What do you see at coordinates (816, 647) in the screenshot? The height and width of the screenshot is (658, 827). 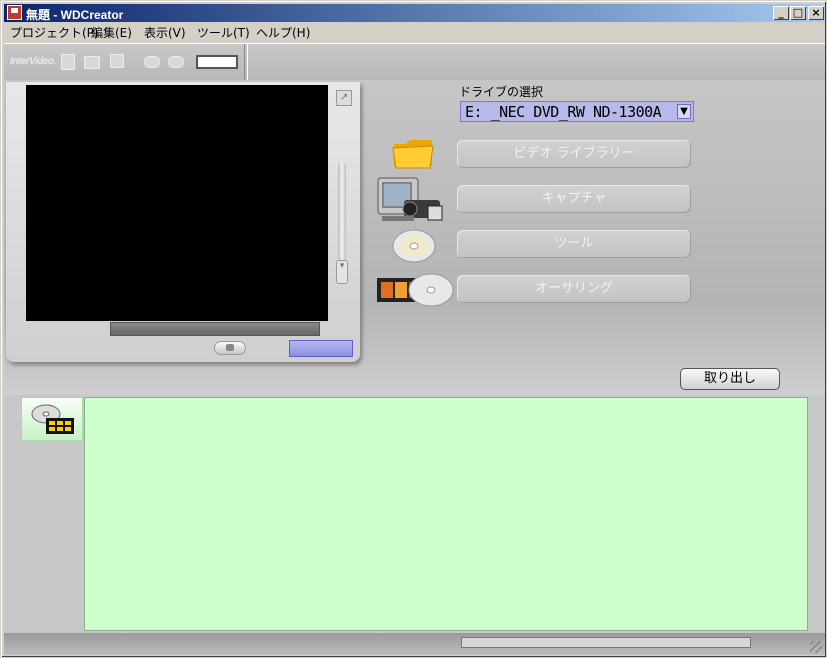 I see `resize-grip-icon` at bounding box center [816, 647].